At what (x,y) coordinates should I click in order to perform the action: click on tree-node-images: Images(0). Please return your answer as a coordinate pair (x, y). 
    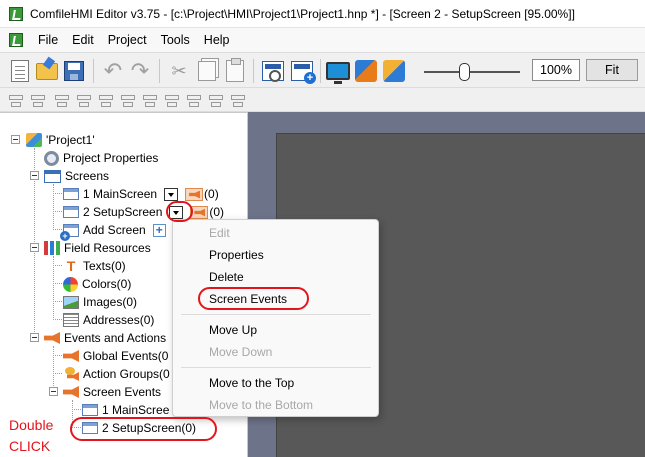
    Looking at the image, I should click on (100, 302).